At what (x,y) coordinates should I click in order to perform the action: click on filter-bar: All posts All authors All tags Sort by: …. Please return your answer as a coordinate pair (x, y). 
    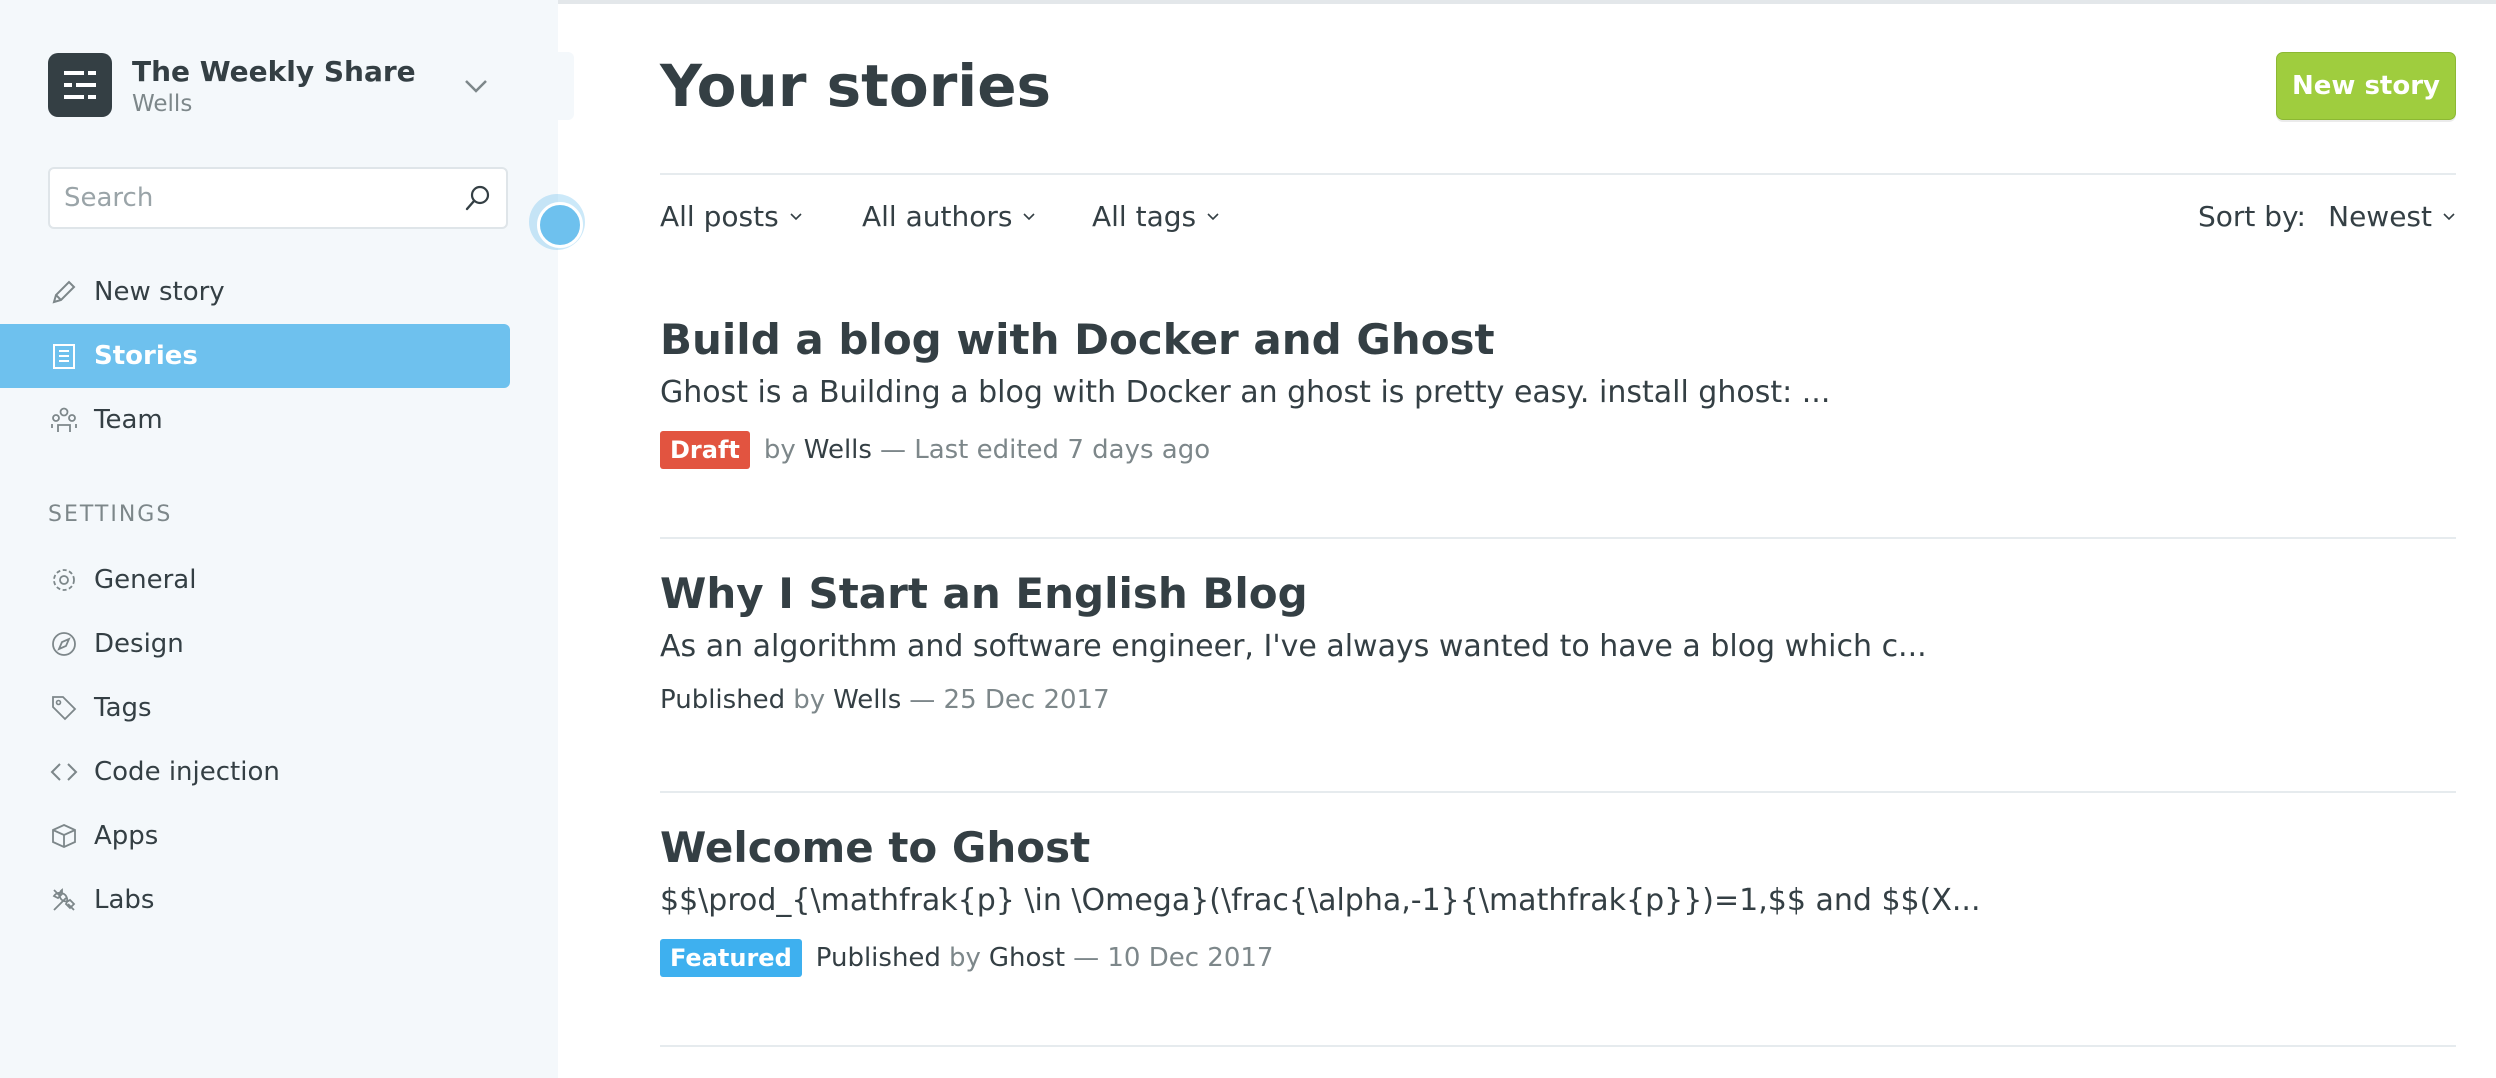
    Looking at the image, I should click on (1558, 221).